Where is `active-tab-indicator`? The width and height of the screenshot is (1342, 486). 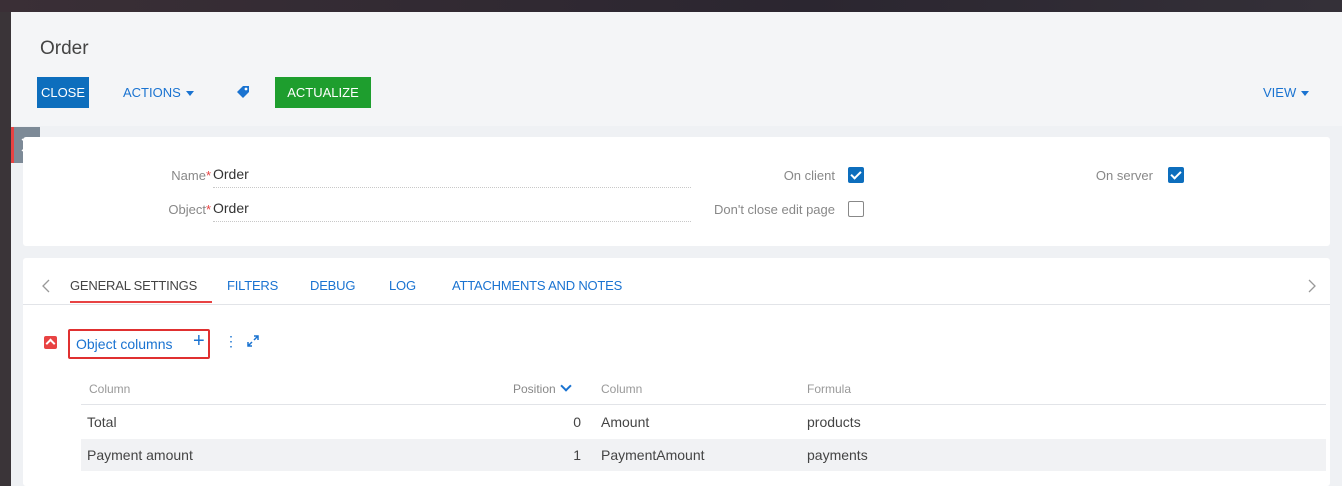
active-tab-indicator is located at coordinates (141, 302).